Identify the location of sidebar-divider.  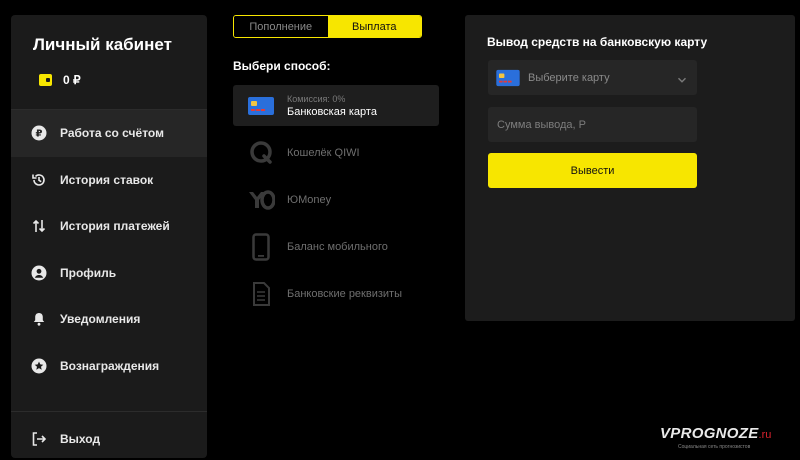
(109, 411).